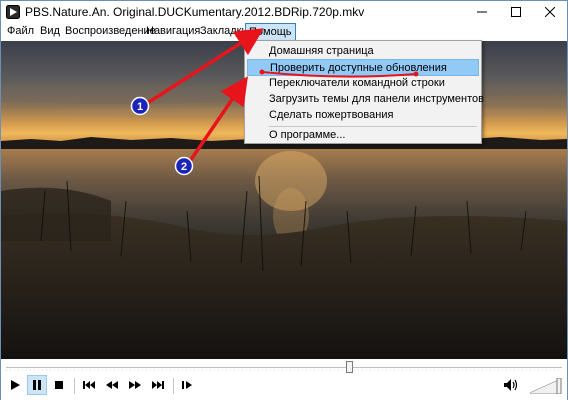  I want to click on minimize-icon, so click(482, 12).